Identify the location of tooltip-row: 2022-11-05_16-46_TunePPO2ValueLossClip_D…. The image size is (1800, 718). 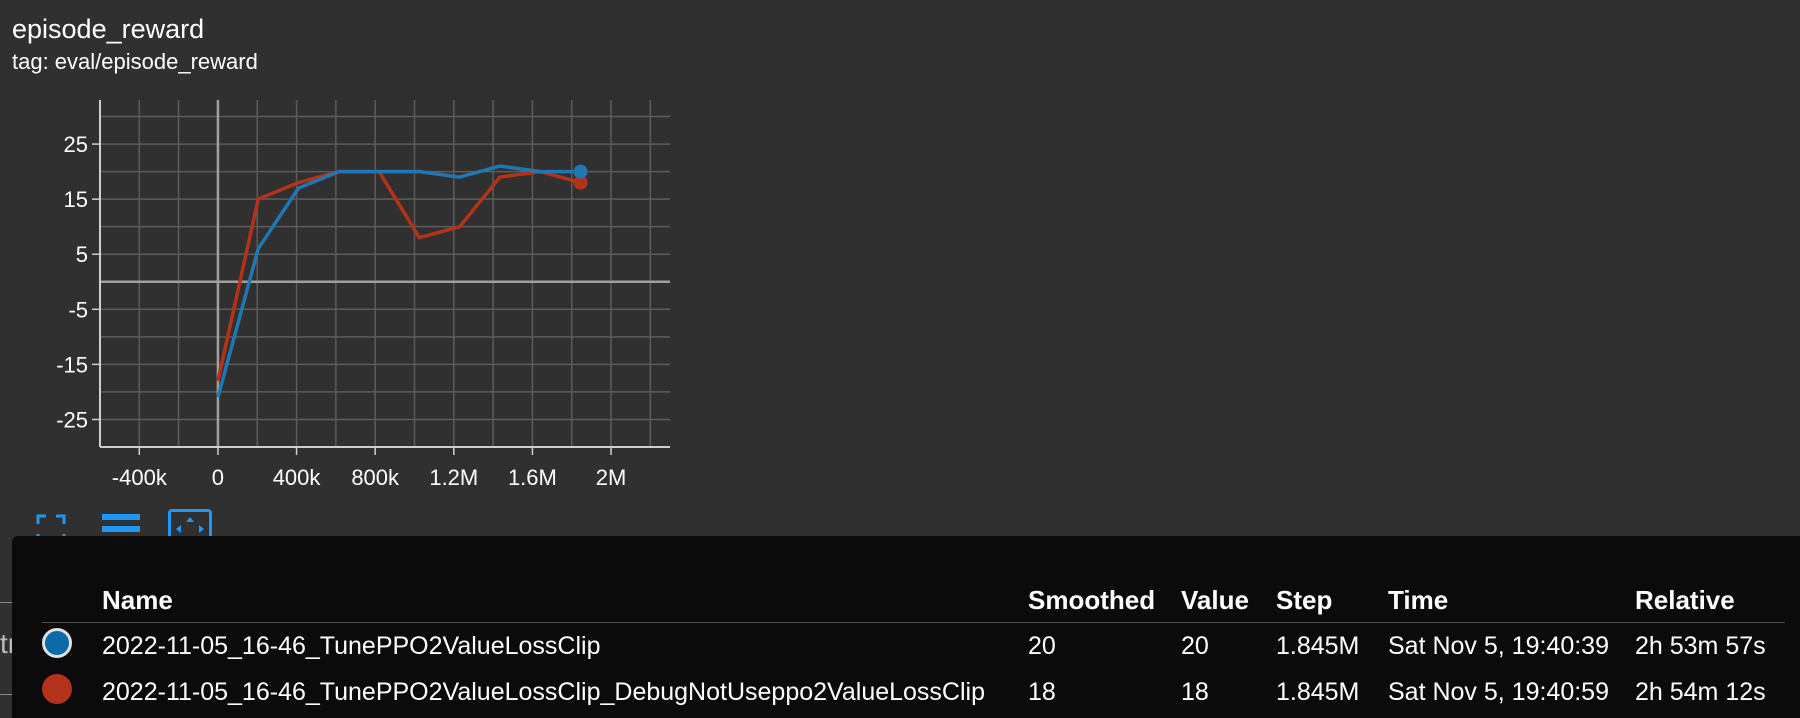
(913, 692).